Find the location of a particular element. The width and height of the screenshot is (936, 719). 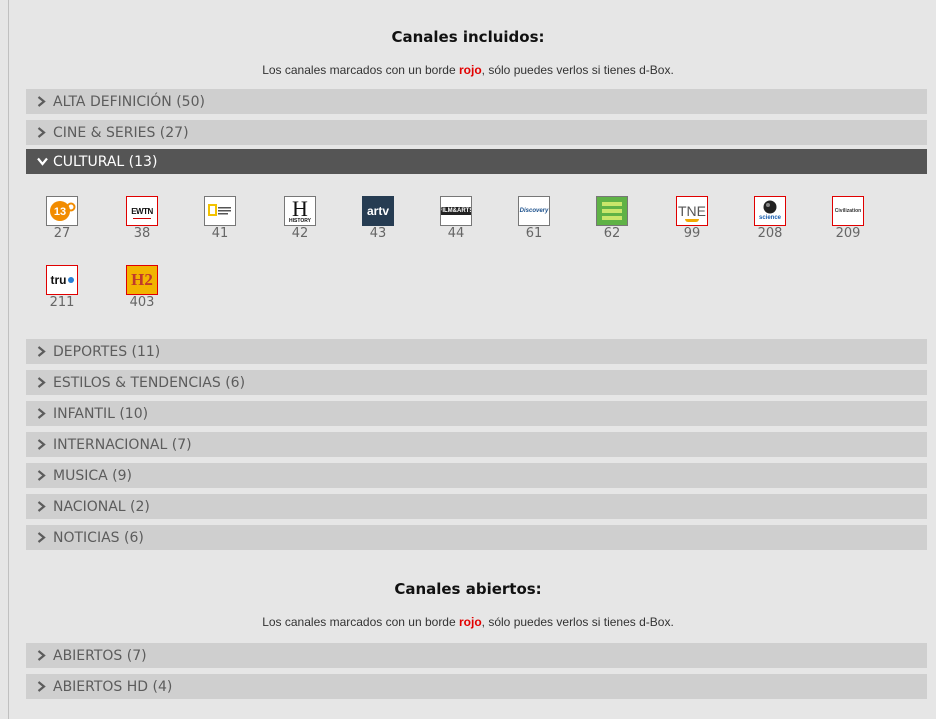

logo-text: Discovery is located at coordinates (534, 211).